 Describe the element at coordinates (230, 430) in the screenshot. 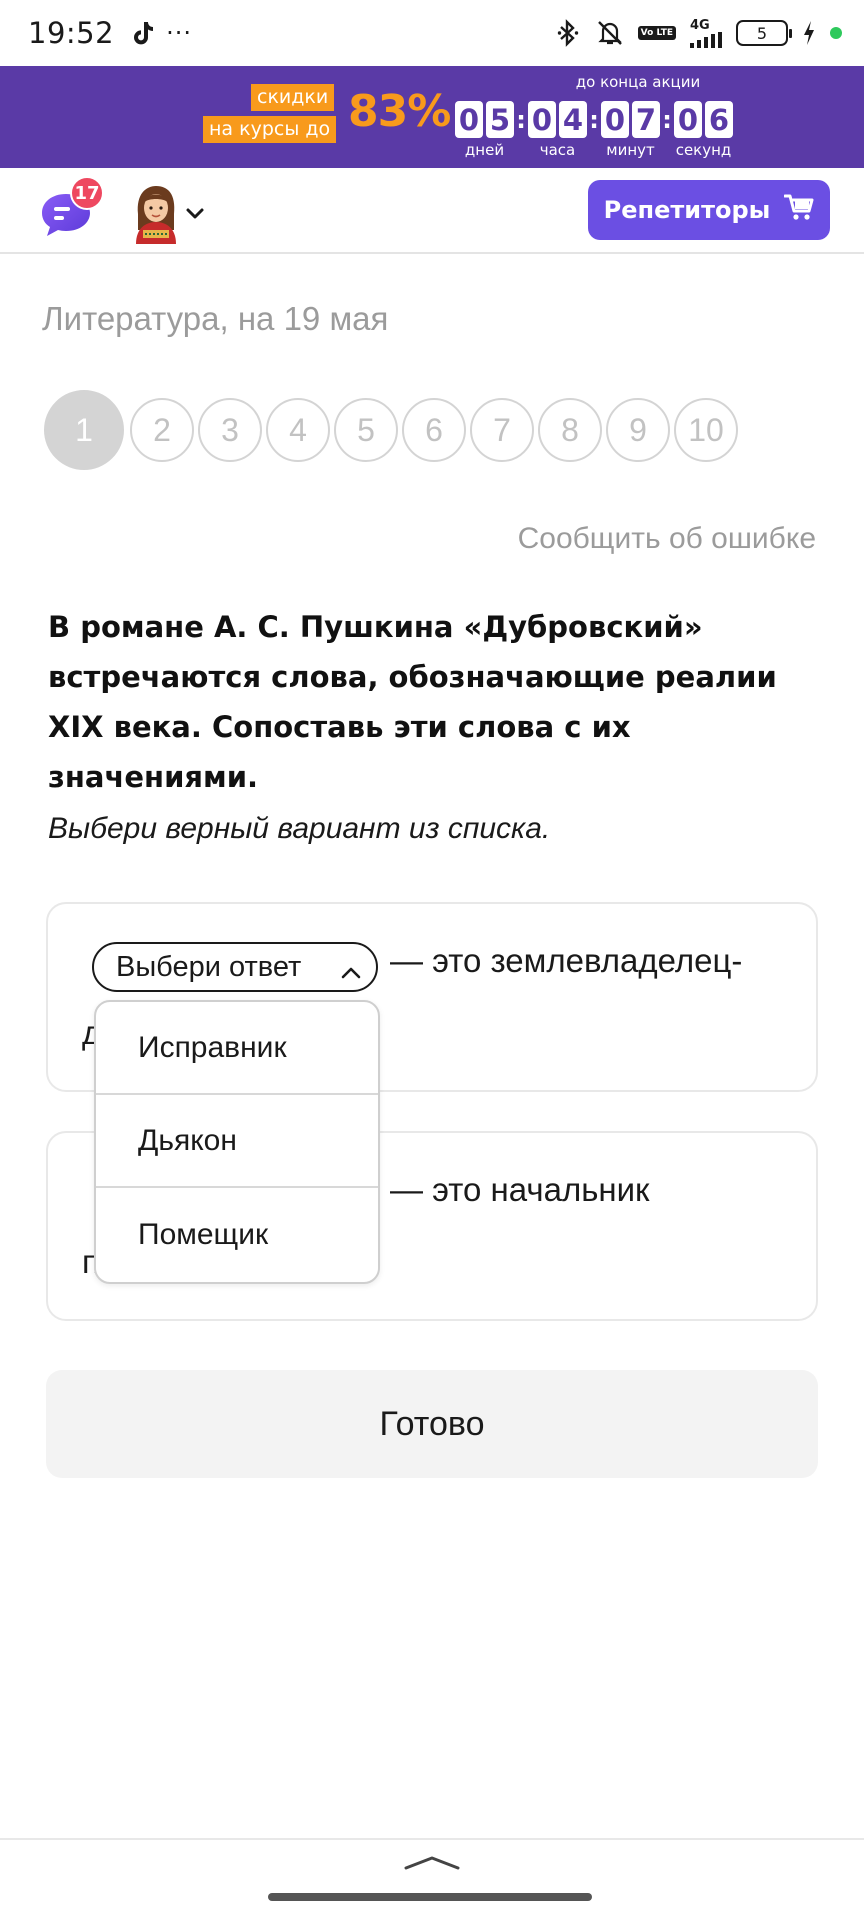

I see `step-3: 3` at that location.